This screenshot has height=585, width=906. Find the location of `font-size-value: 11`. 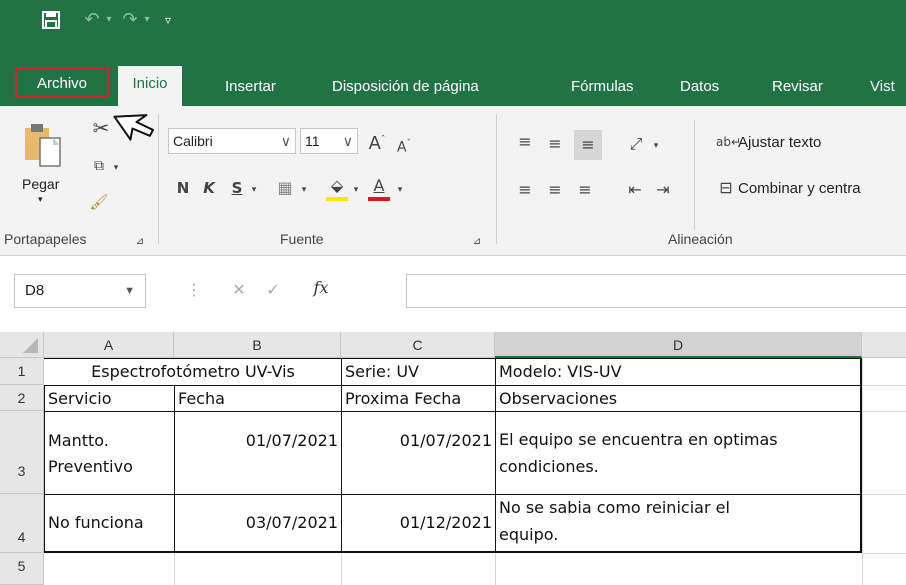

font-size-value: 11 is located at coordinates (312, 141).